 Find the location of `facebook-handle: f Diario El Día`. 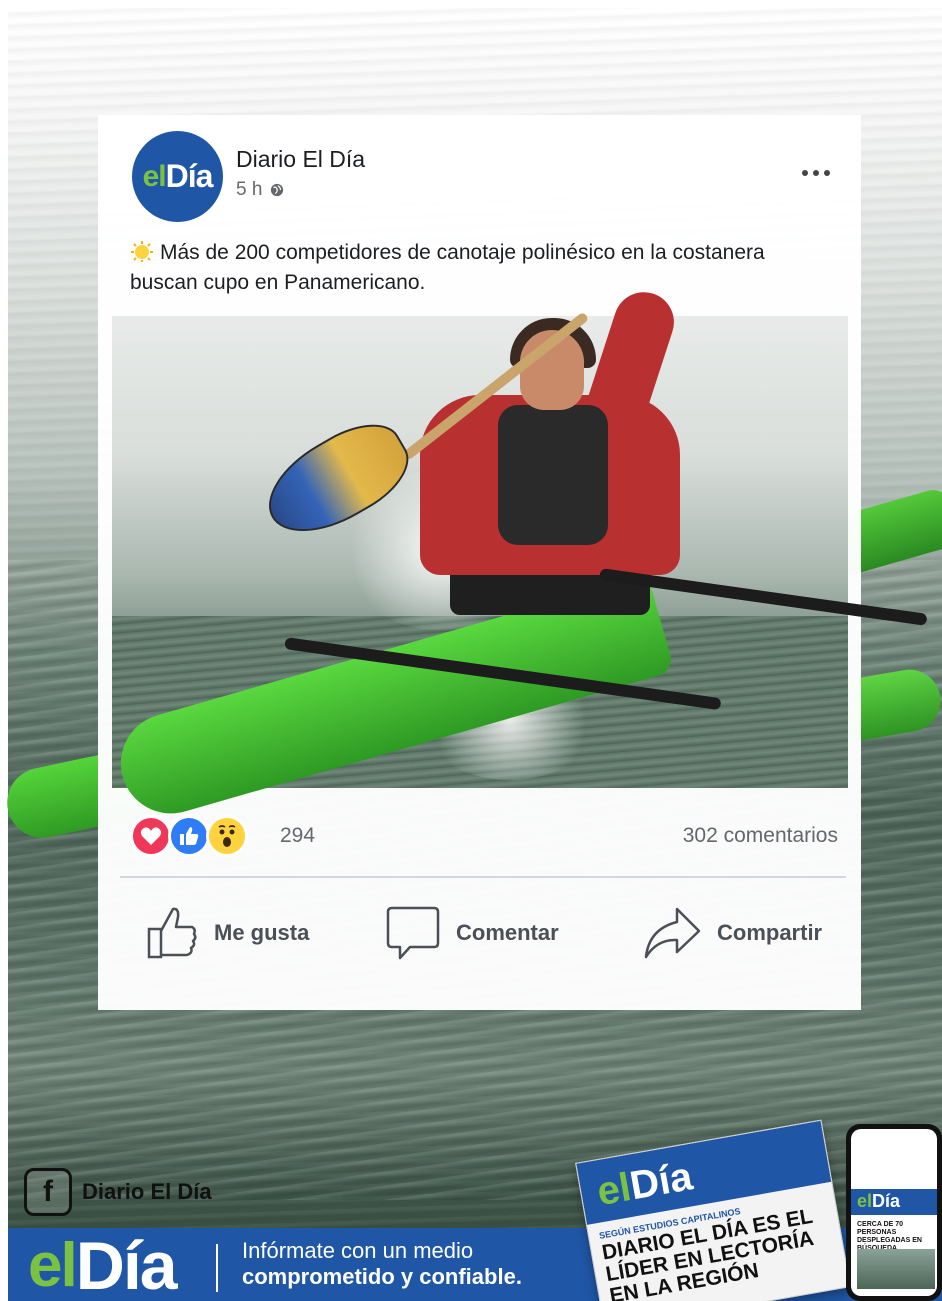

facebook-handle: f Diario El Día is located at coordinates (118, 1192).